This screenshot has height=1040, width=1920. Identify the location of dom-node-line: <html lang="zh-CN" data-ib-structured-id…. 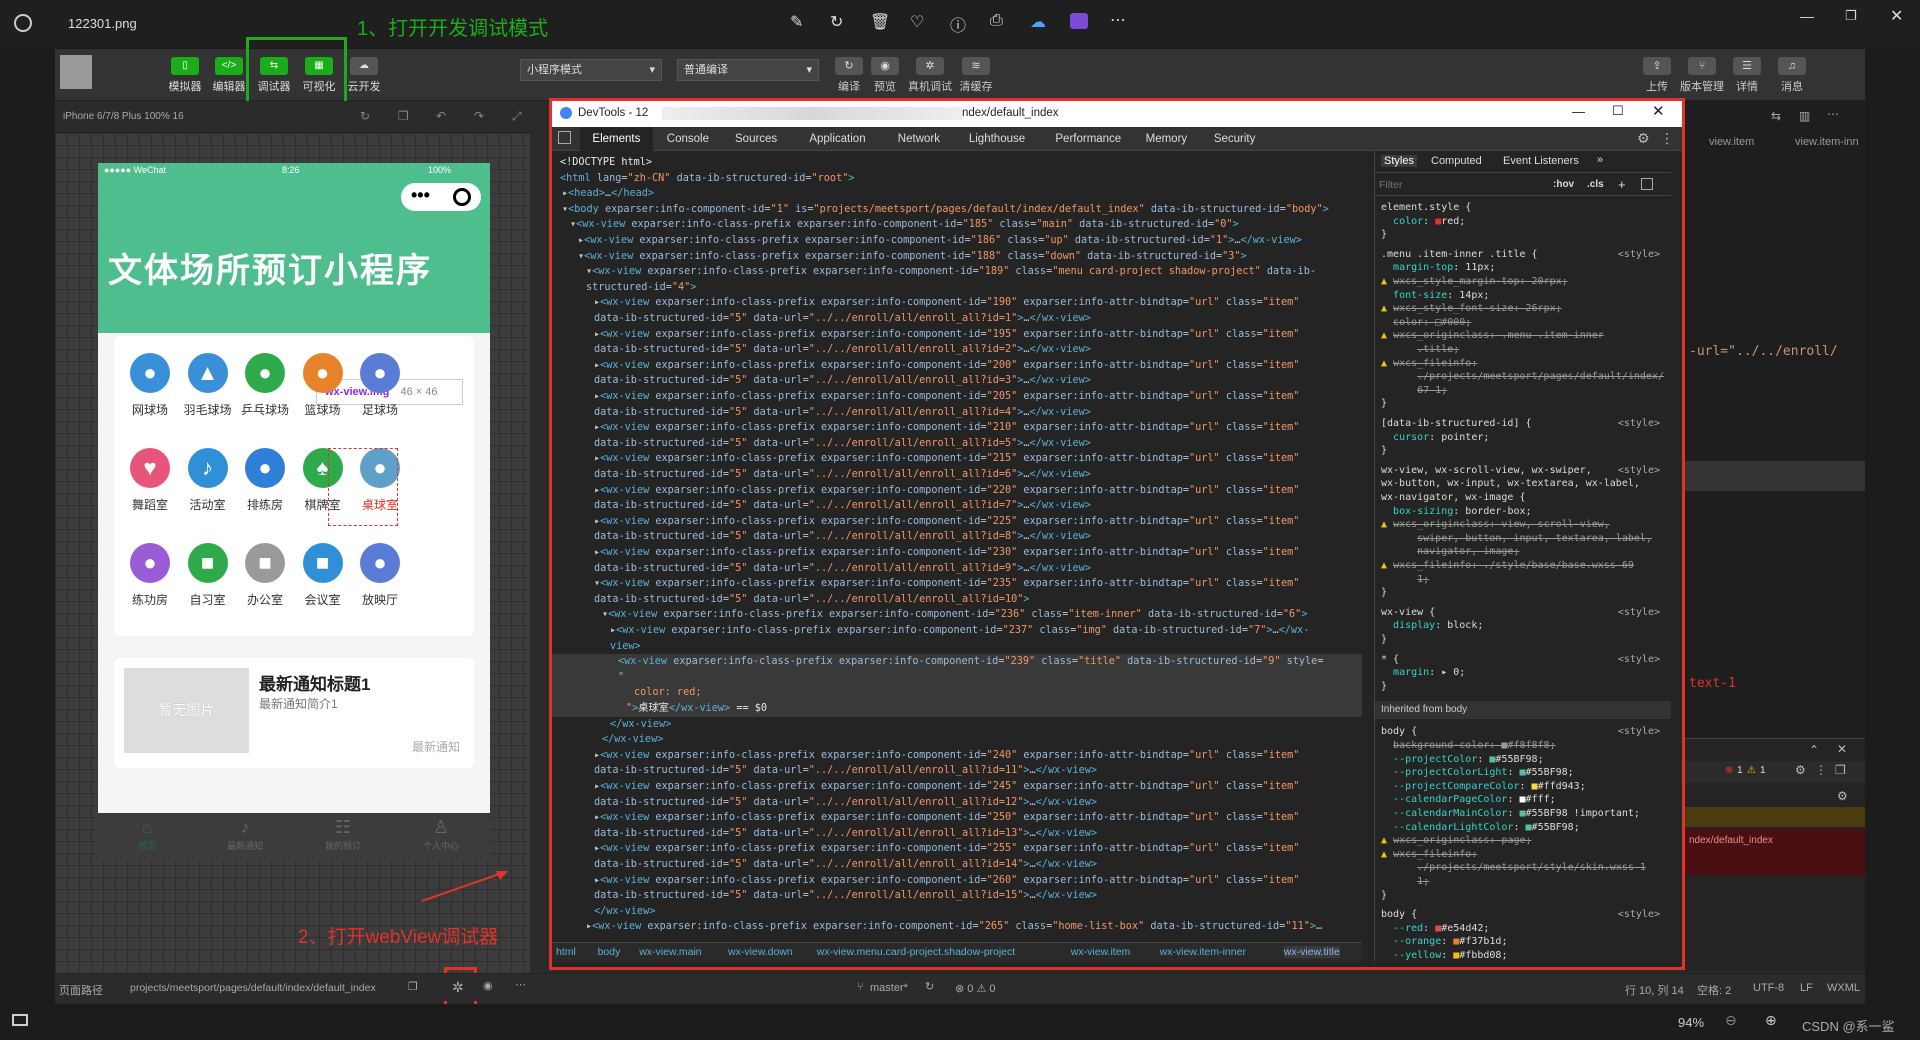
(957, 179).